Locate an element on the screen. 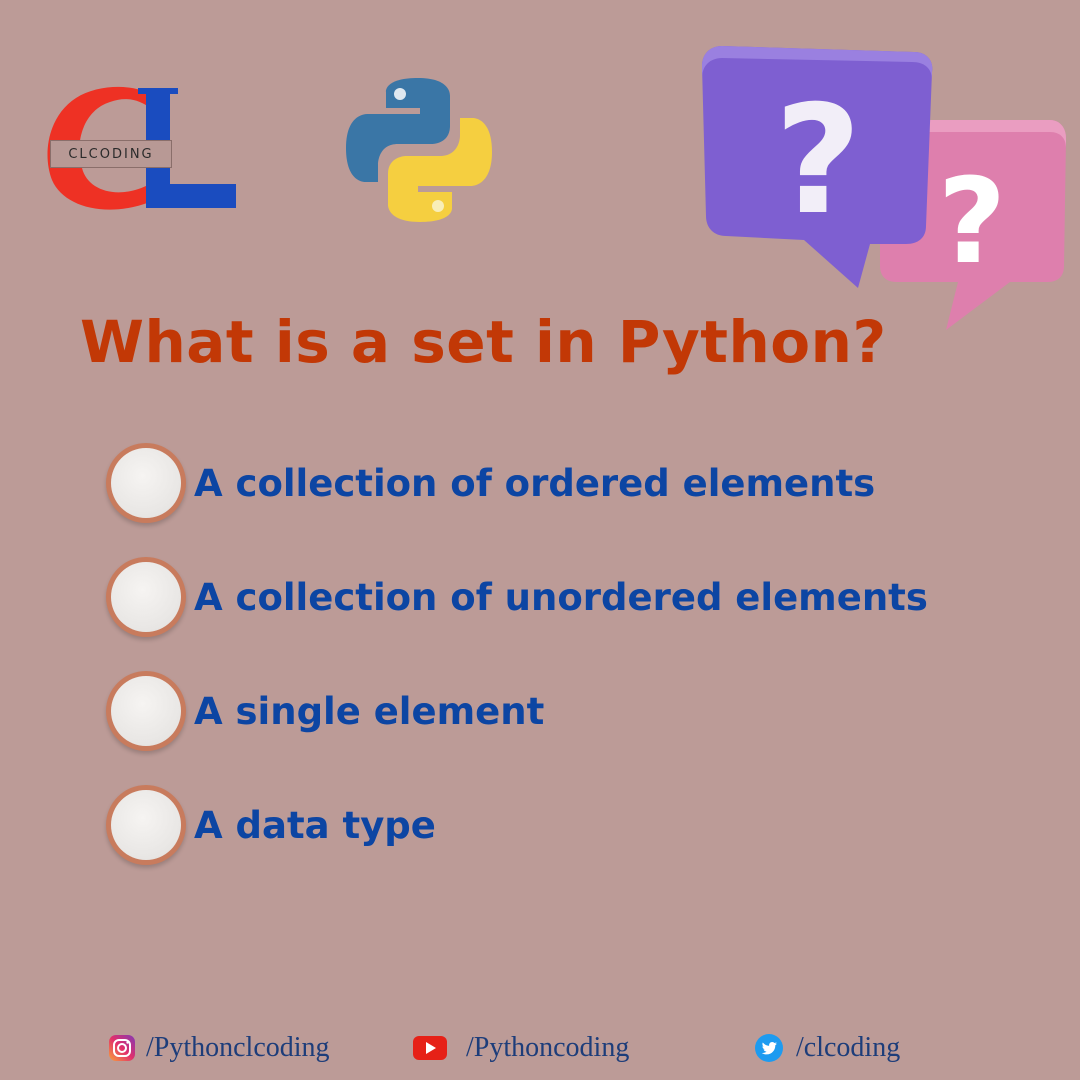 This screenshot has width=1080, height=1080. option-label: A single element is located at coordinates (369, 711).